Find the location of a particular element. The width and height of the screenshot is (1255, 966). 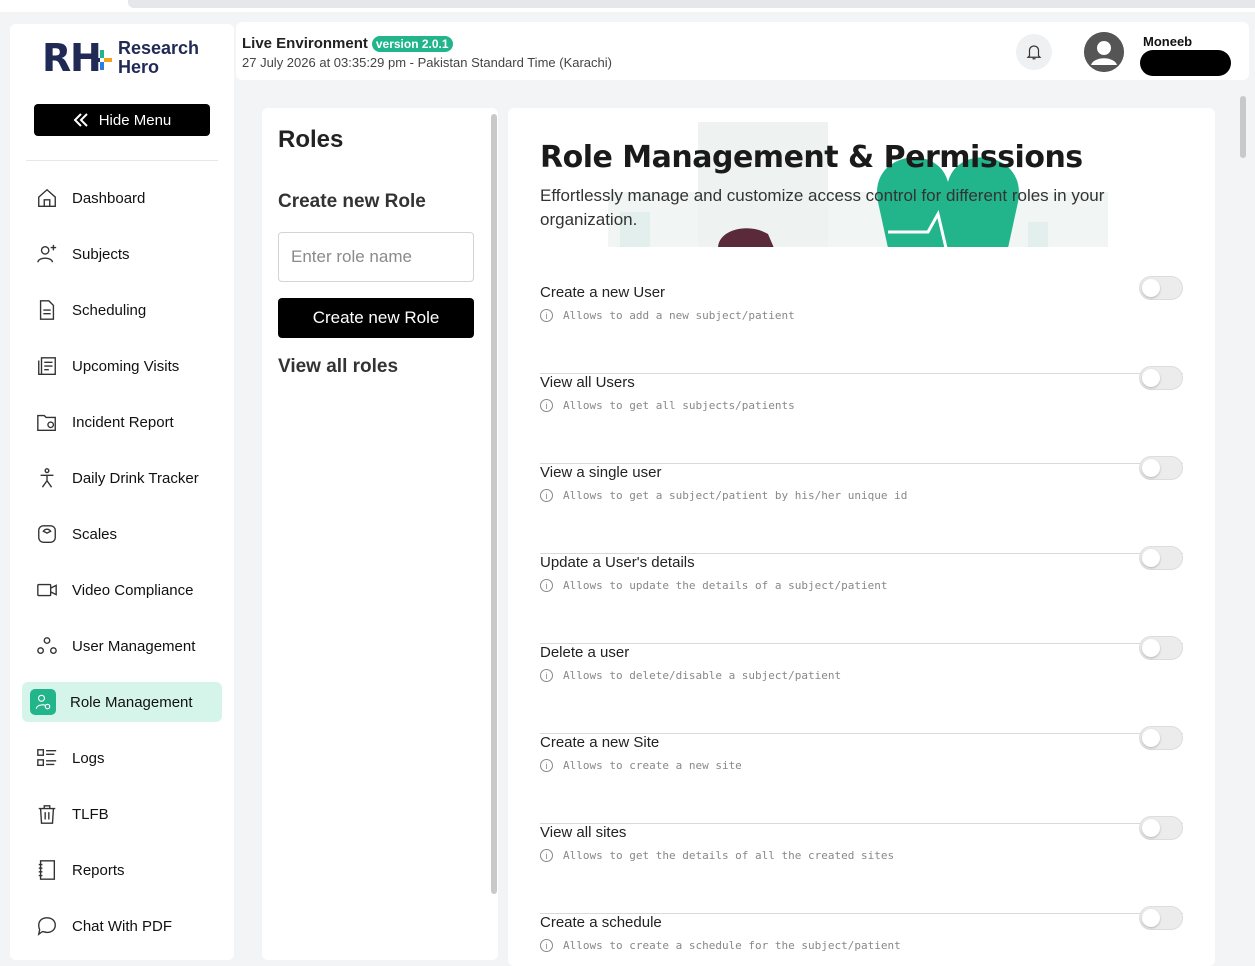

user-plus-icon is located at coordinates (47, 254).